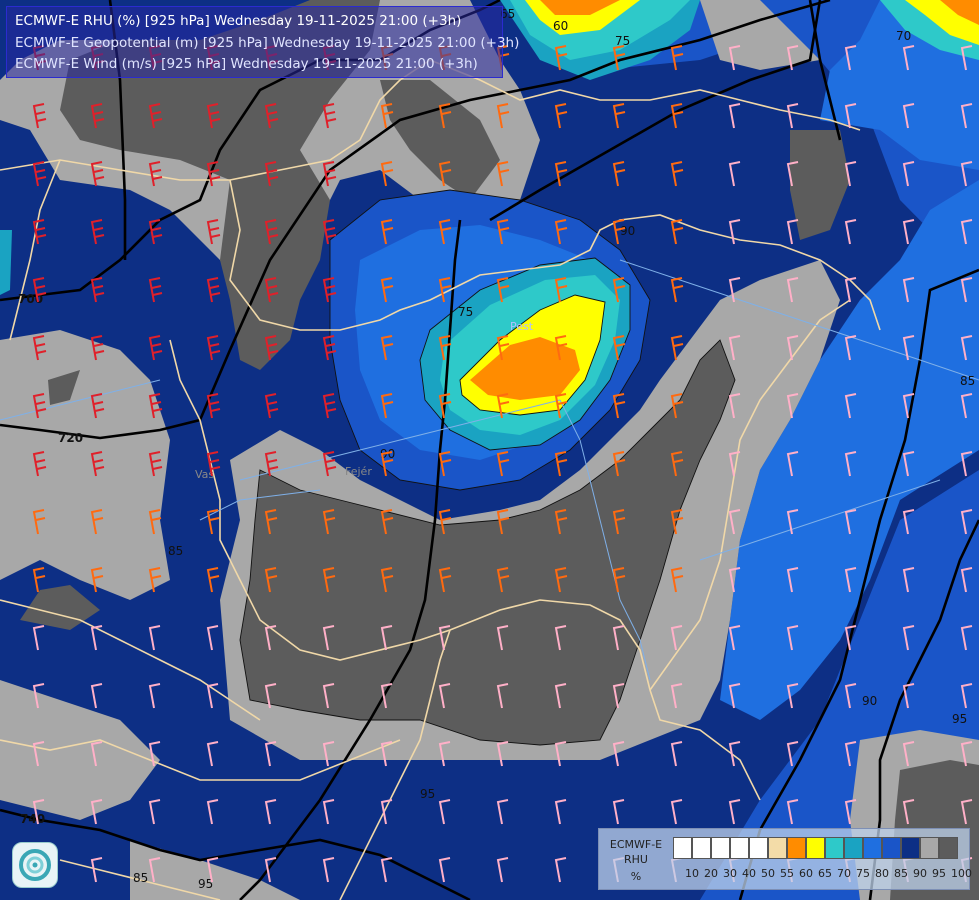 This screenshot has width=979, height=900. I want to click on label-rhu-75b: 75, so click(465, 312).